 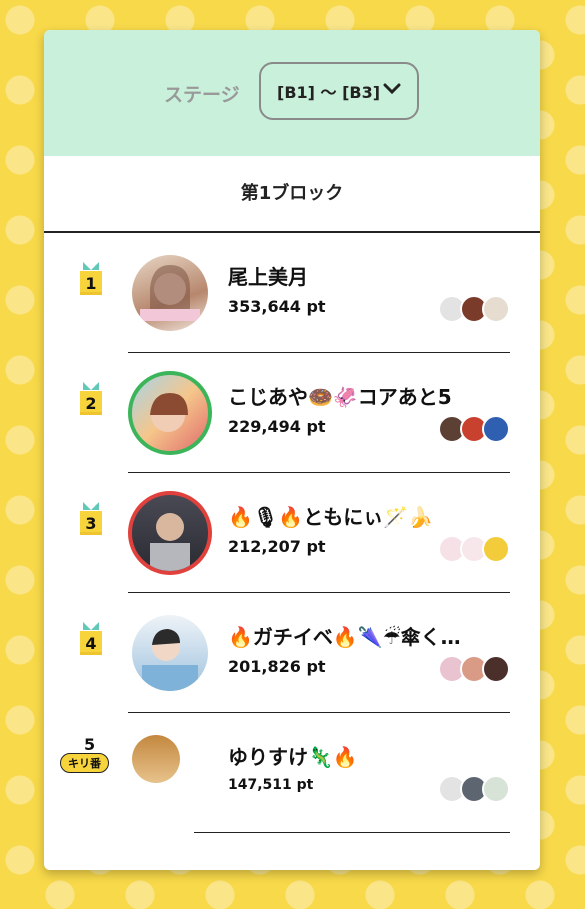 I want to click on streamer-name: こじあや🍩🦑コアあと5, so click(x=340, y=397).